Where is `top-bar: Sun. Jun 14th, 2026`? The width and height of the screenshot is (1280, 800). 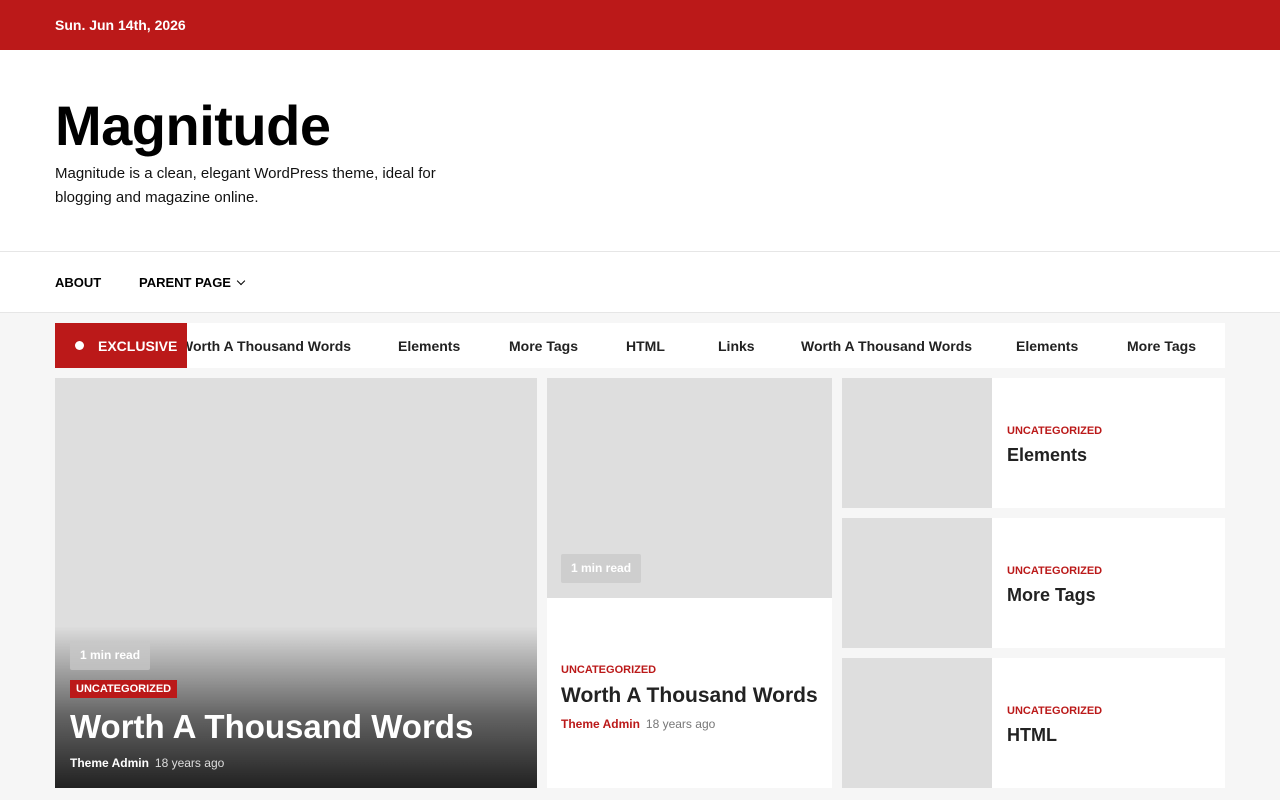
top-bar: Sun. Jun 14th, 2026 is located at coordinates (640, 25).